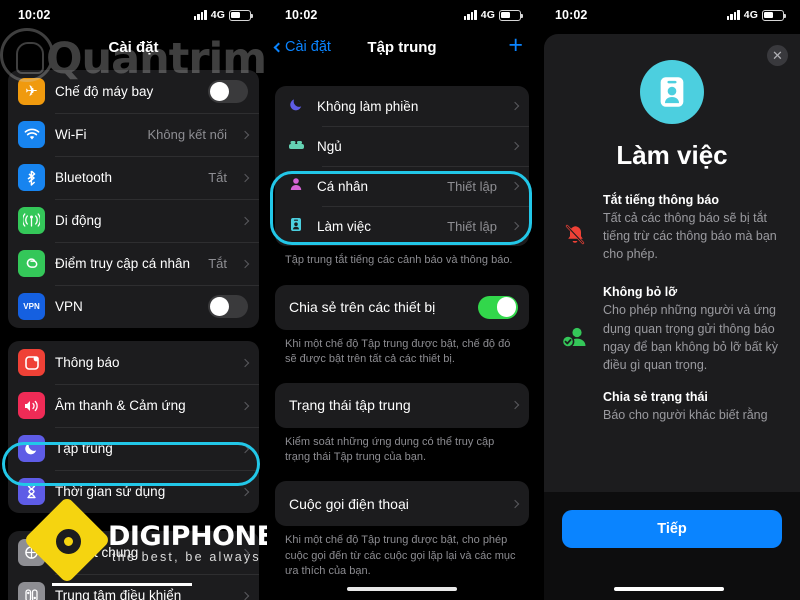 The width and height of the screenshot is (800, 600). I want to click on feature-title: Chia sẻ trạng thái, so click(655, 396).